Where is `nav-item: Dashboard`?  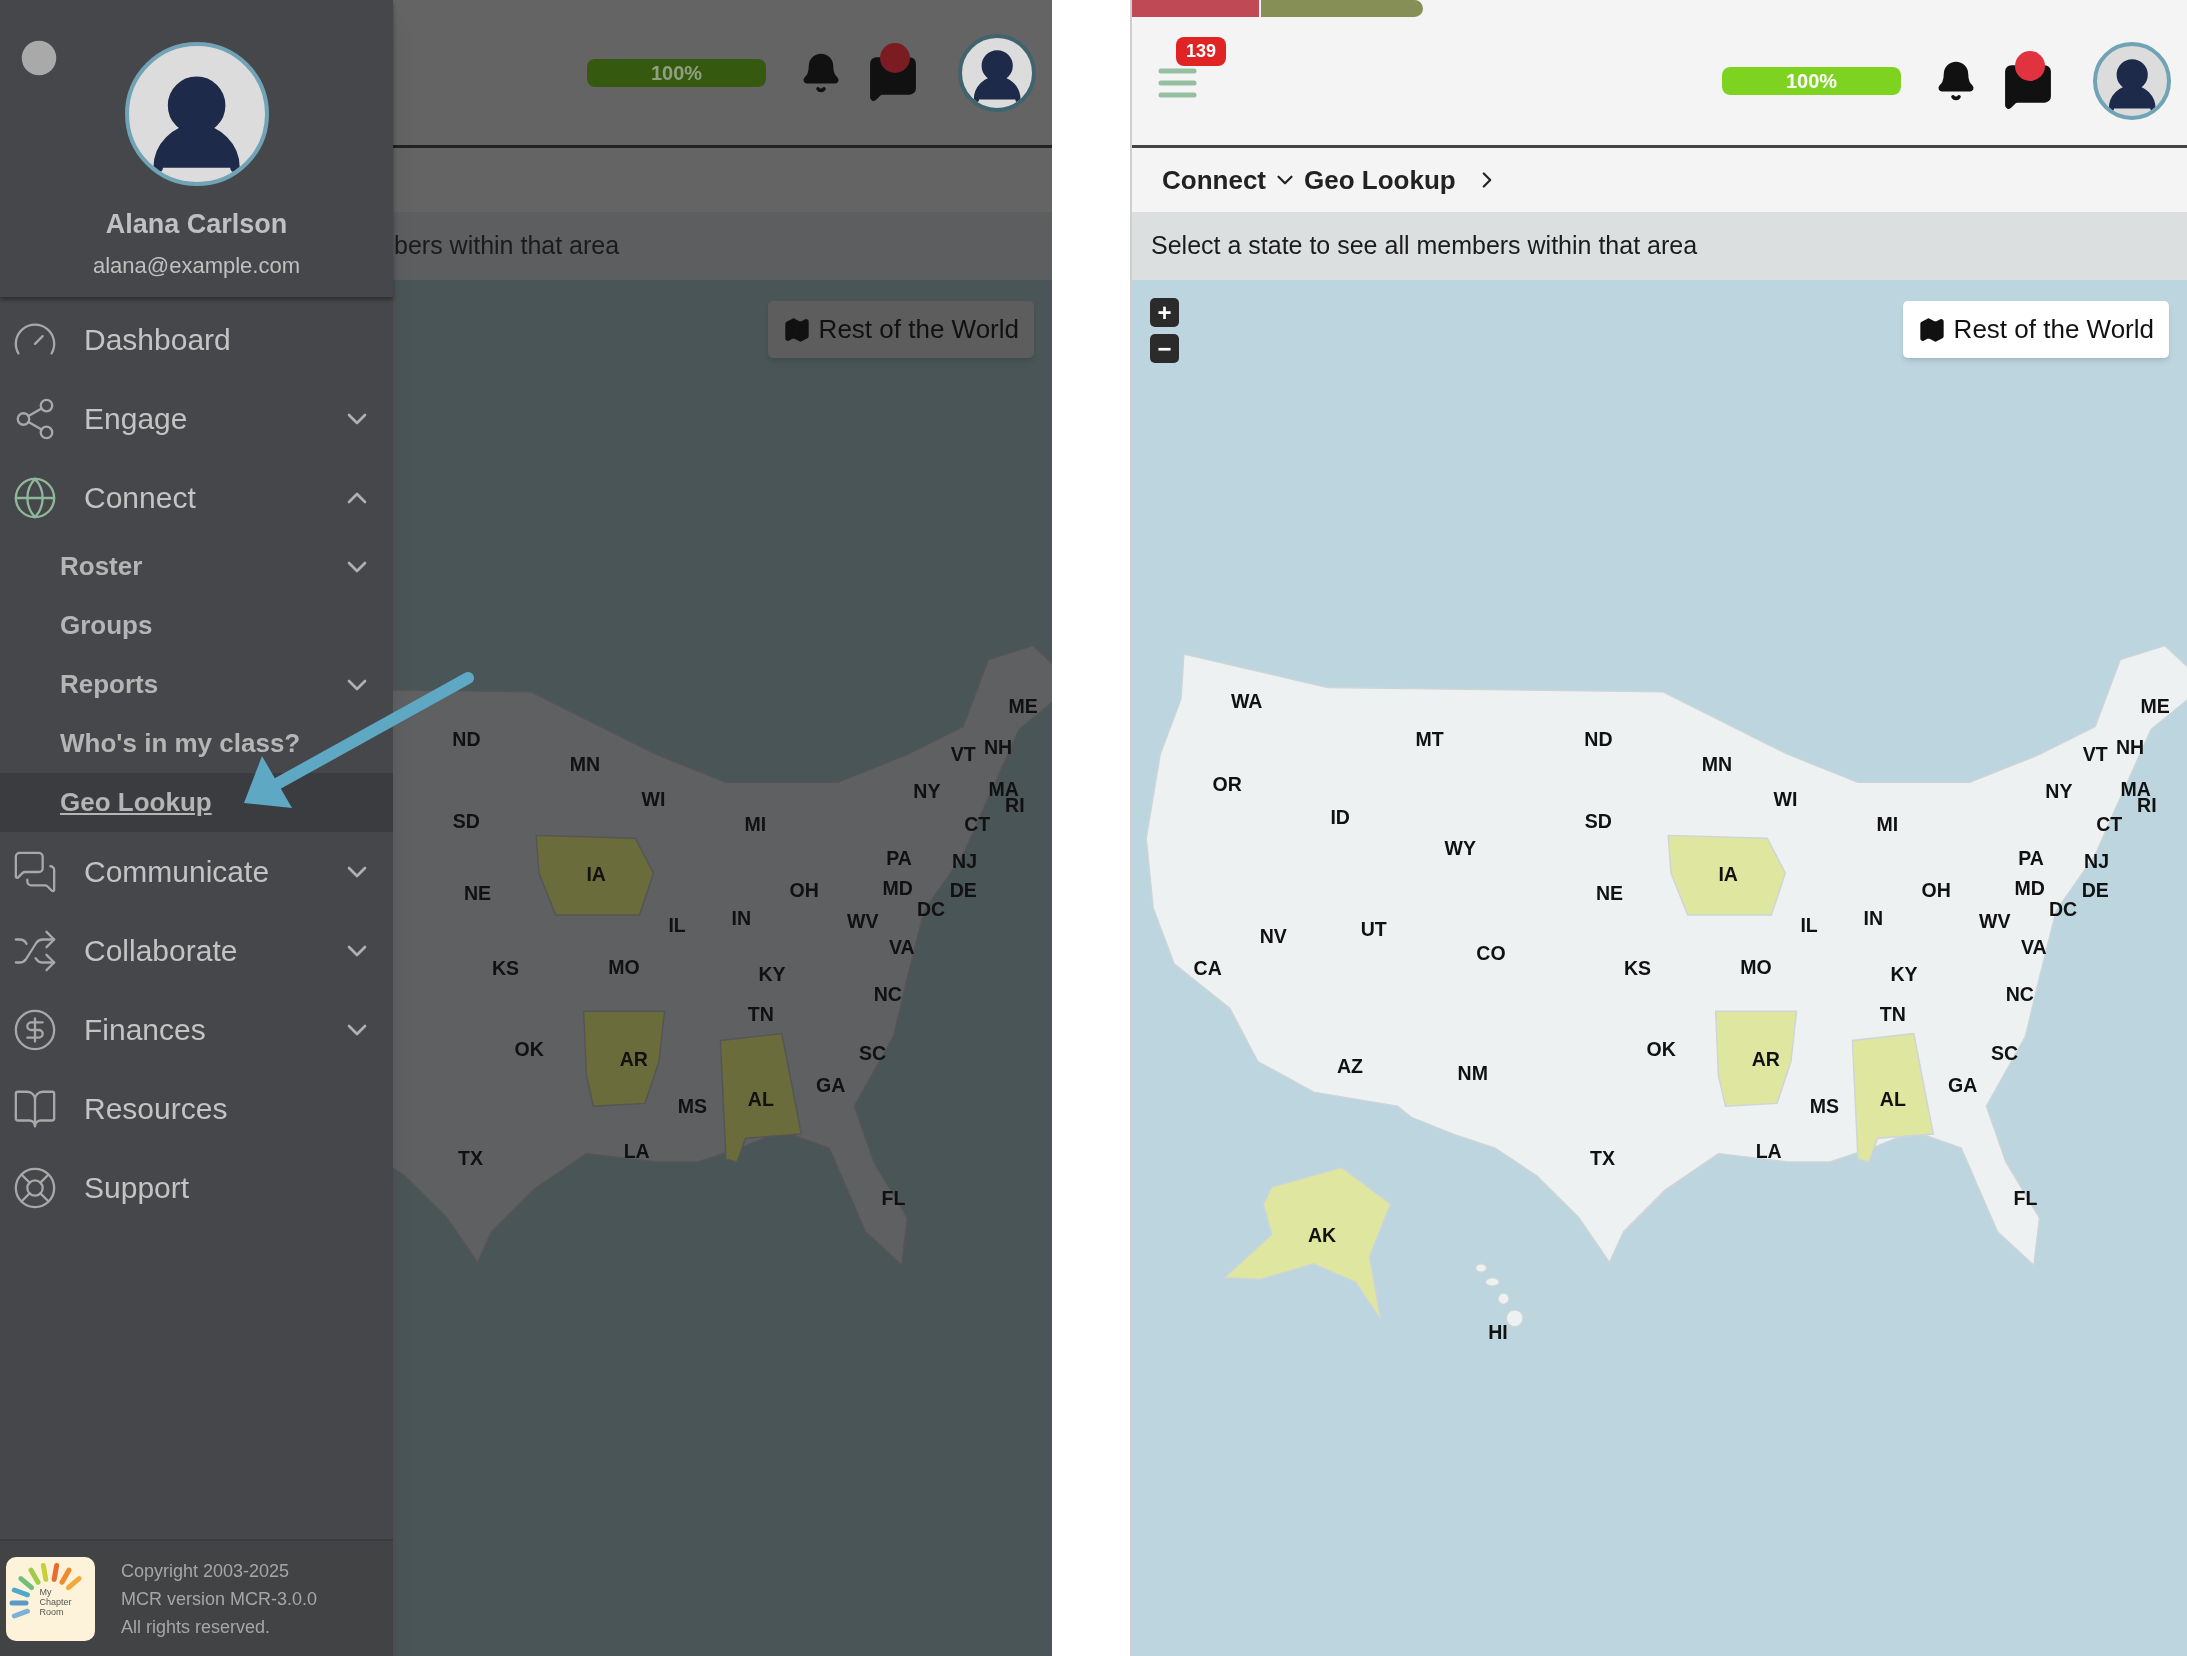
nav-item: Dashboard is located at coordinates (196, 339).